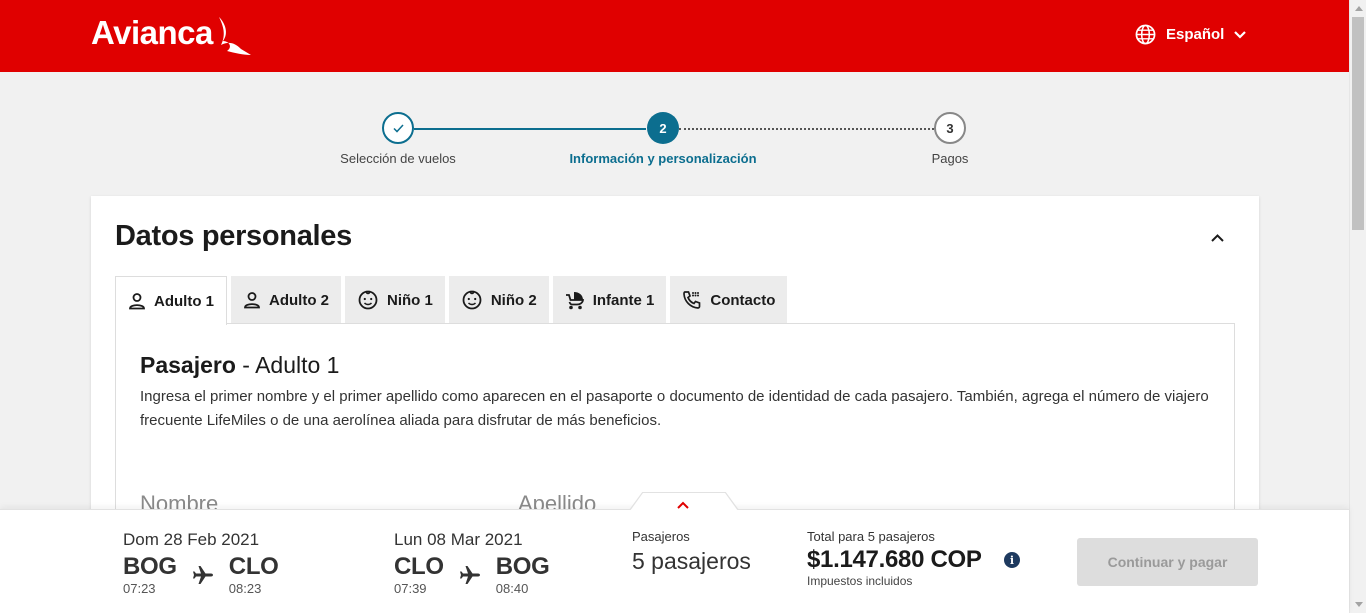 The height and width of the screenshot is (613, 1366). I want to click on step-2-circle: 2, so click(663, 128).